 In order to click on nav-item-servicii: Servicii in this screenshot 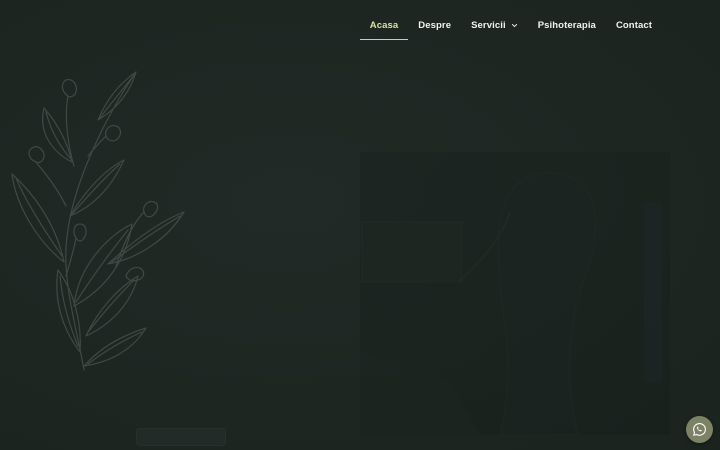, I will do `click(494, 27)`.